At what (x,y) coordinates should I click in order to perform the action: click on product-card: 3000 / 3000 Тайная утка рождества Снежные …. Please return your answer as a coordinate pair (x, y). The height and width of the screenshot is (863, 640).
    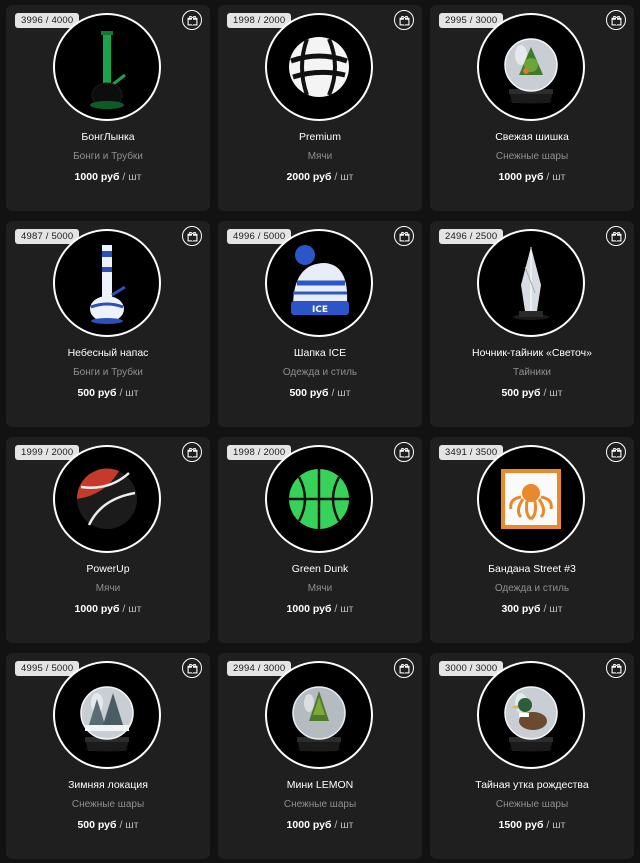
    Looking at the image, I should click on (532, 756).